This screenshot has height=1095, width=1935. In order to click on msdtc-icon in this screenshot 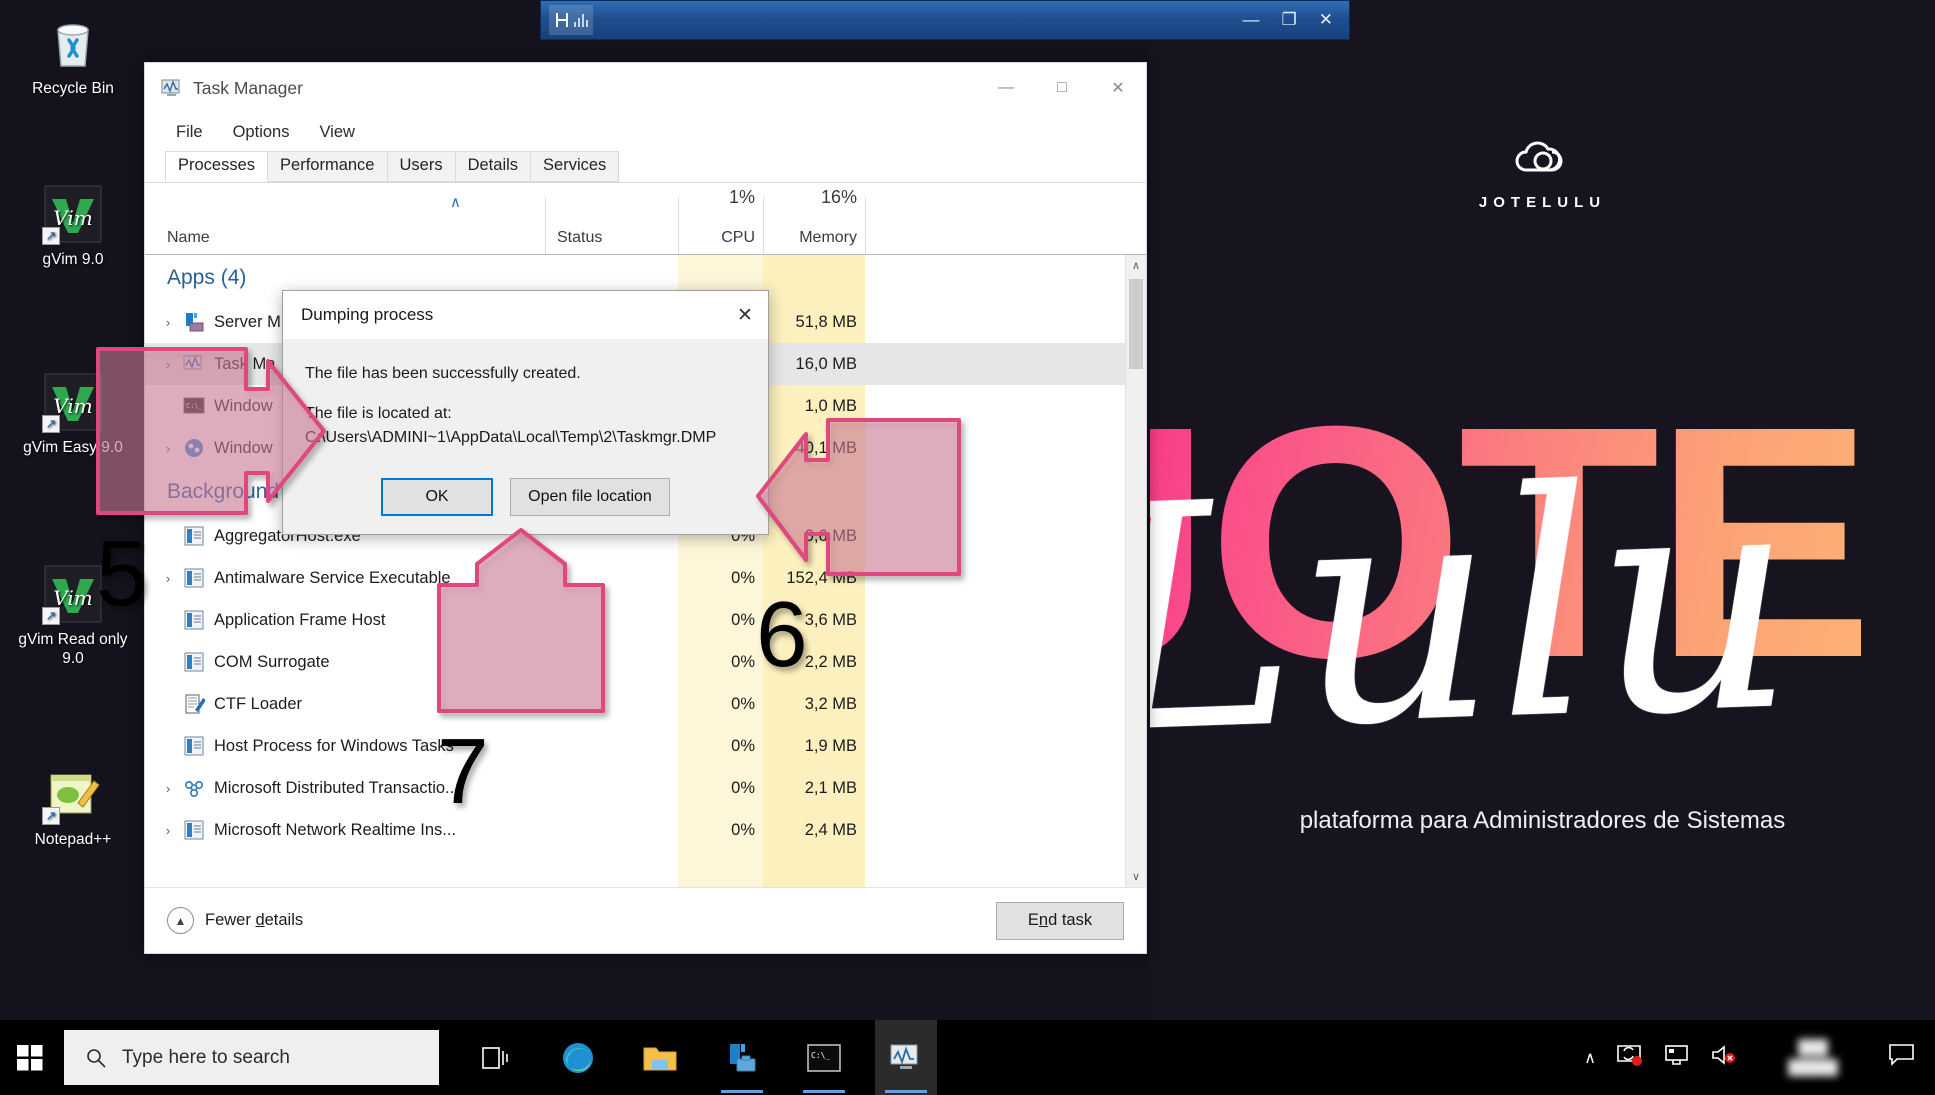, I will do `click(194, 789)`.